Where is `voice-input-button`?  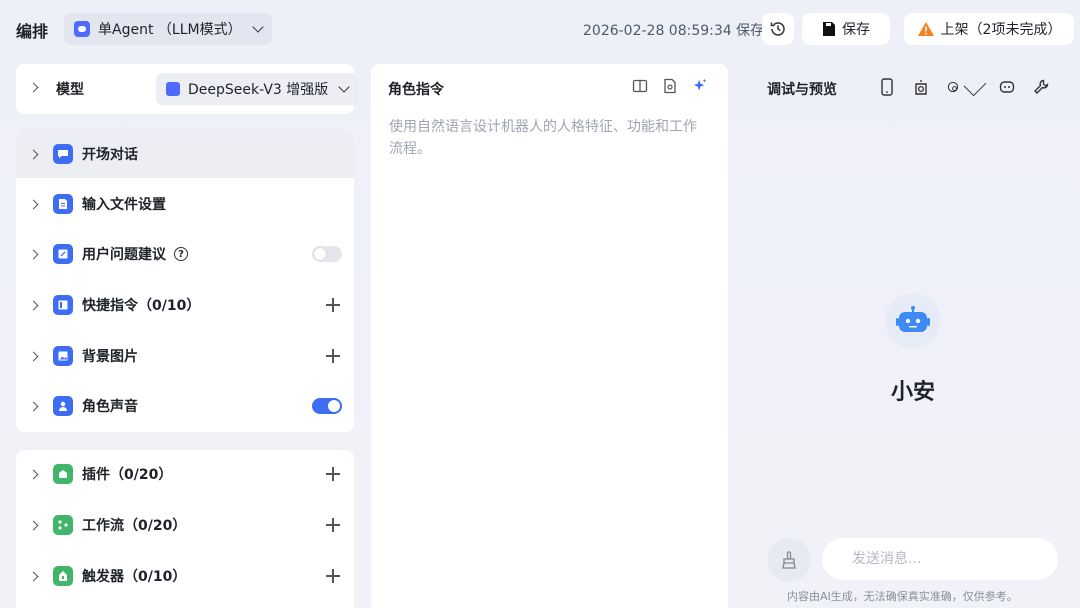
voice-input-button is located at coordinates (789, 560).